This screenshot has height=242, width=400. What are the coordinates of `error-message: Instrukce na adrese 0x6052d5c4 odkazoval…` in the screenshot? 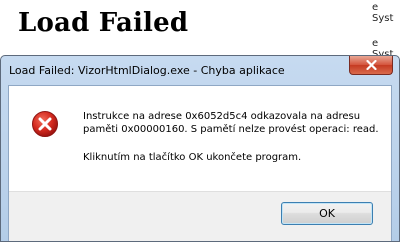 It's located at (231, 123).